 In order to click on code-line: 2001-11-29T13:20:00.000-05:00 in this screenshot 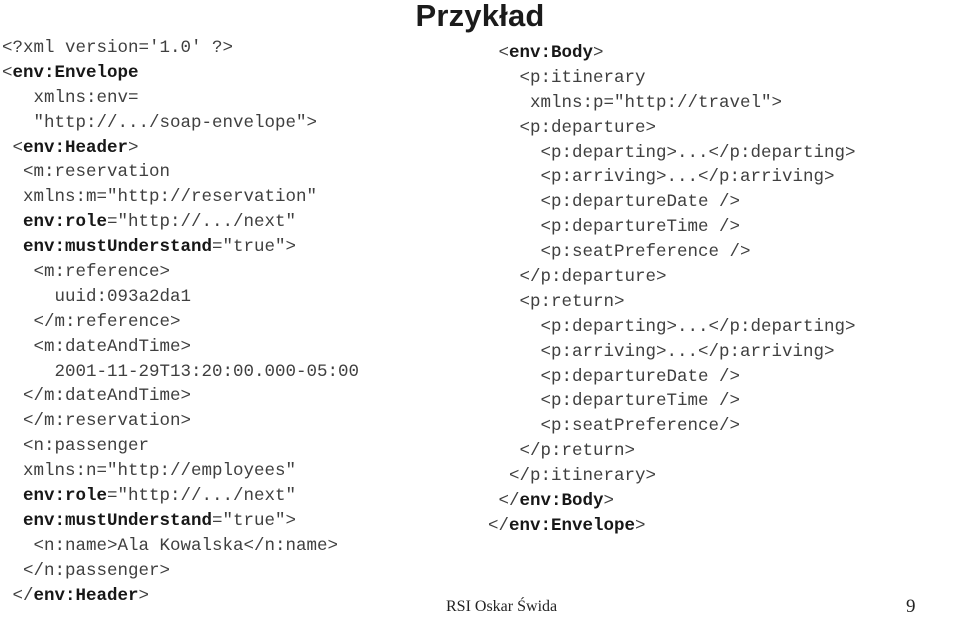, I will do `click(237, 372)`.